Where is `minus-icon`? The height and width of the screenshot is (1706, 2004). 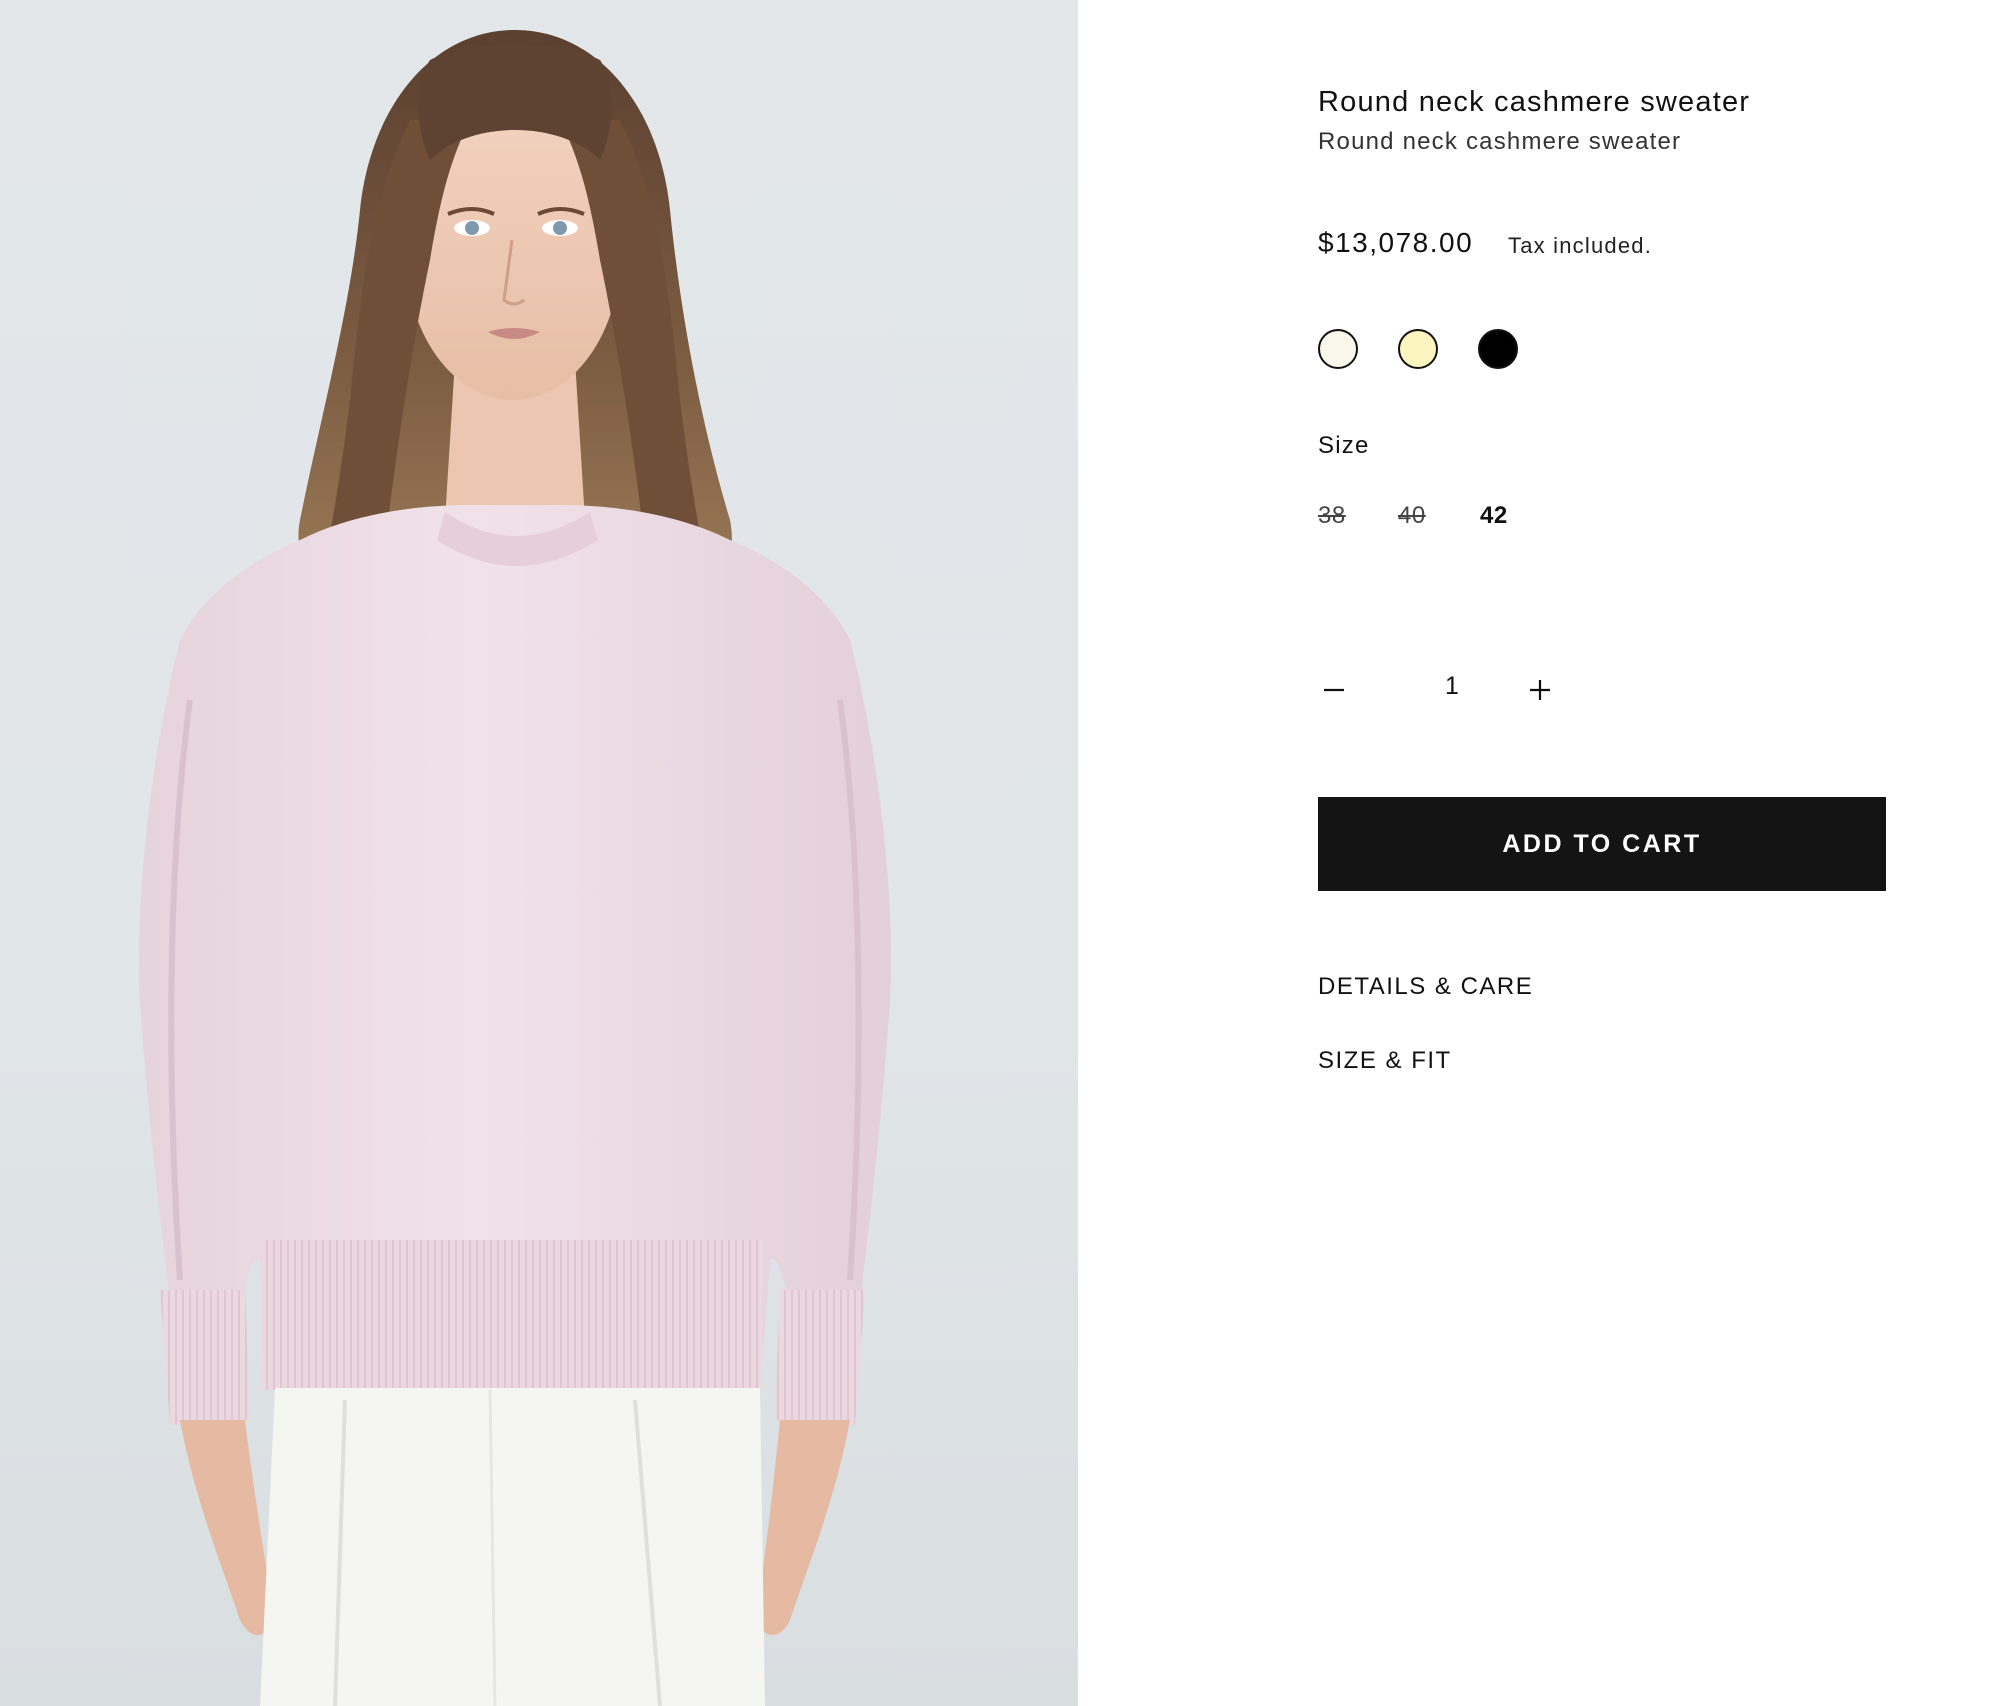
minus-icon is located at coordinates (1334, 690).